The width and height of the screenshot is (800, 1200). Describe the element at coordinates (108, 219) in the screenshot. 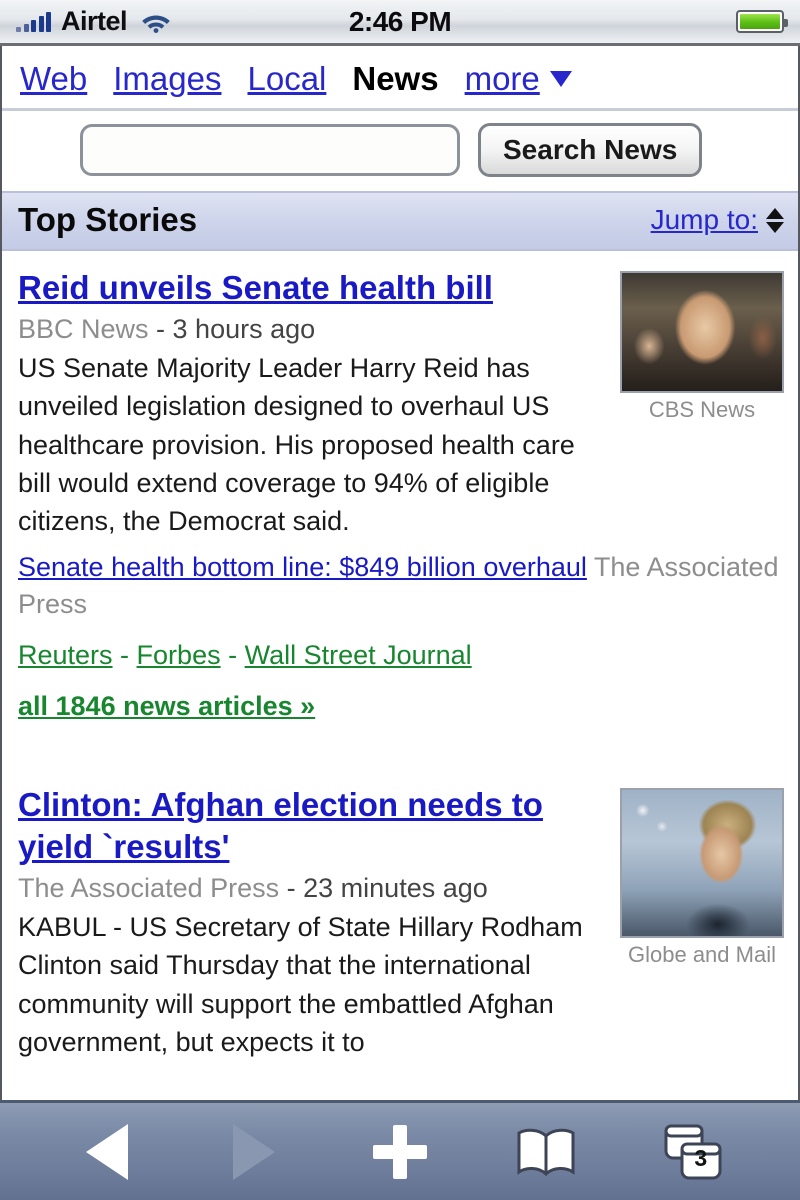

I see `section-title: Top Stories` at that location.